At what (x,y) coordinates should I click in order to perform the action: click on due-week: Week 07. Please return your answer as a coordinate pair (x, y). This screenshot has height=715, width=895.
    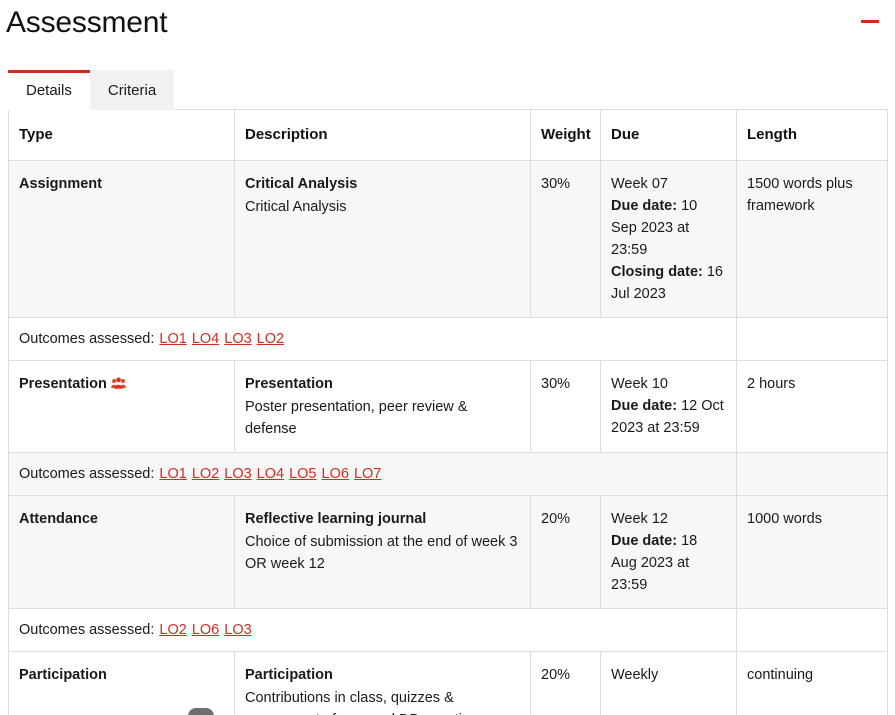
    Looking at the image, I should click on (639, 184).